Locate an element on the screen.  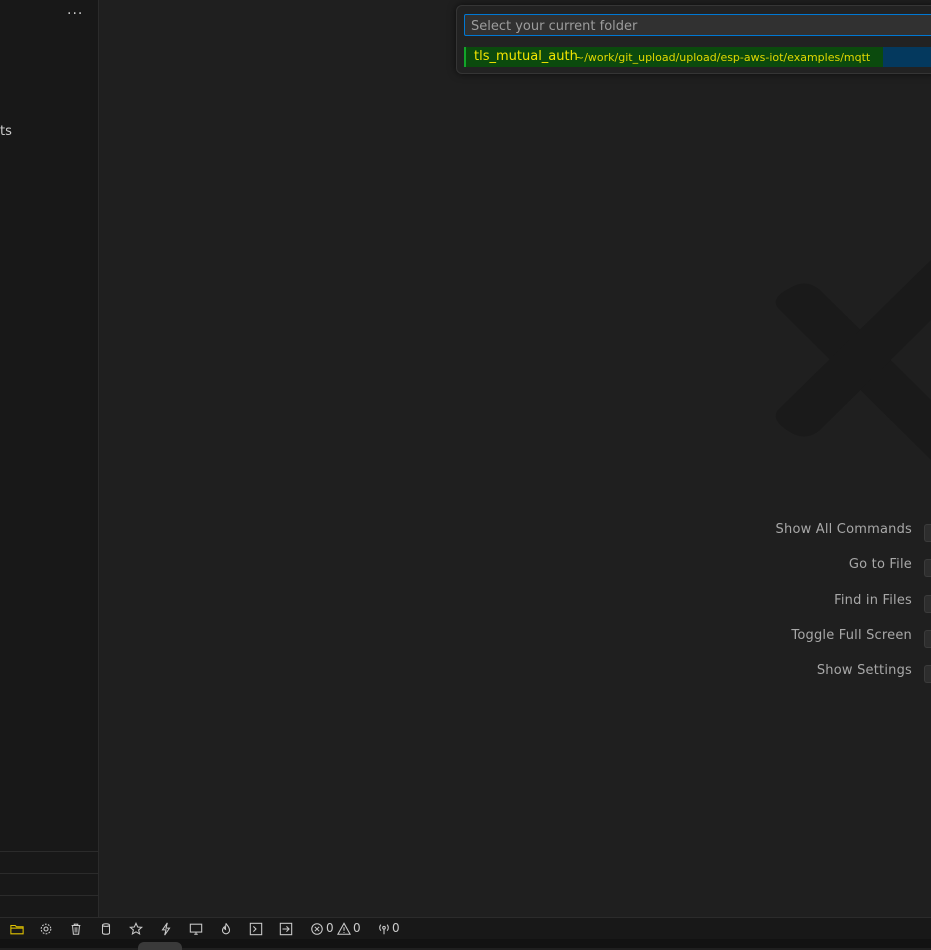
warning-count: 0 is located at coordinates (357, 928).